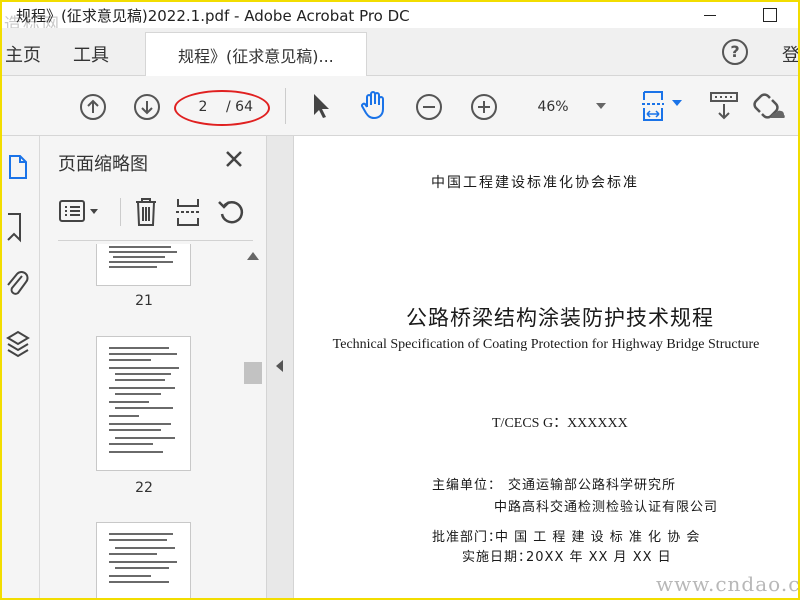  Describe the element at coordinates (429, 107) in the screenshot. I see `zoom-out-icon` at that location.